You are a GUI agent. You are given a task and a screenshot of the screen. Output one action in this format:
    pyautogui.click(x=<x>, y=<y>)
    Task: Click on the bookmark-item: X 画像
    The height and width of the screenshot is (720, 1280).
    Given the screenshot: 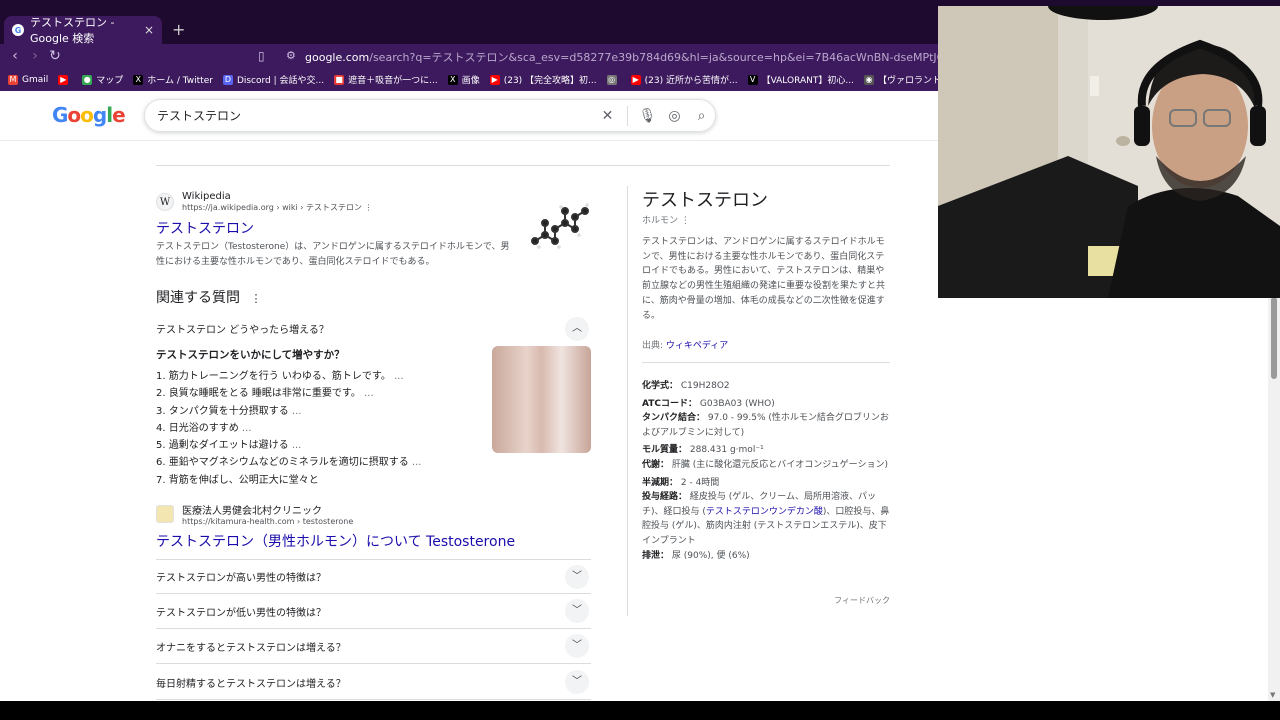 What is the action you would take?
    pyautogui.click(x=463, y=79)
    